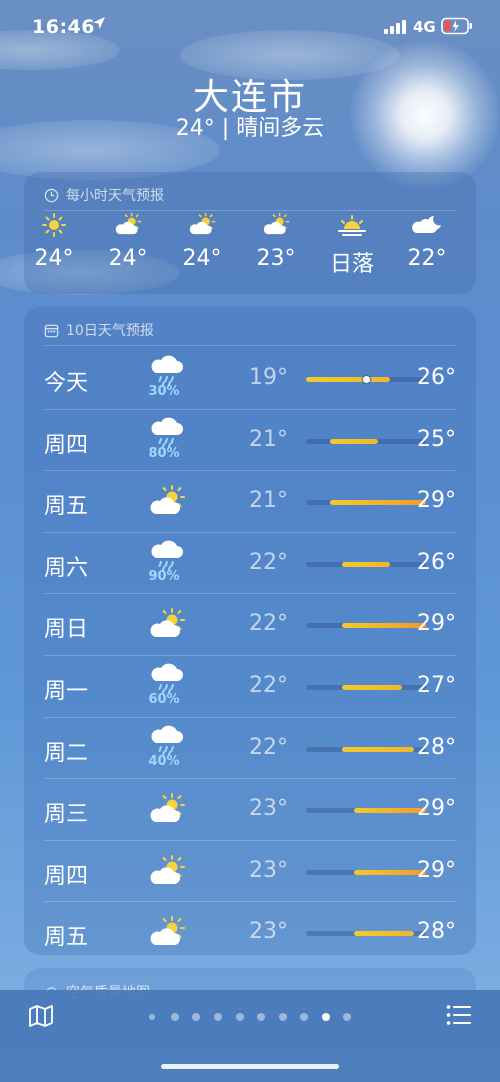 Image resolution: width=500 pixels, height=1082 pixels. I want to click on location-arrow-icon, so click(99, 23).